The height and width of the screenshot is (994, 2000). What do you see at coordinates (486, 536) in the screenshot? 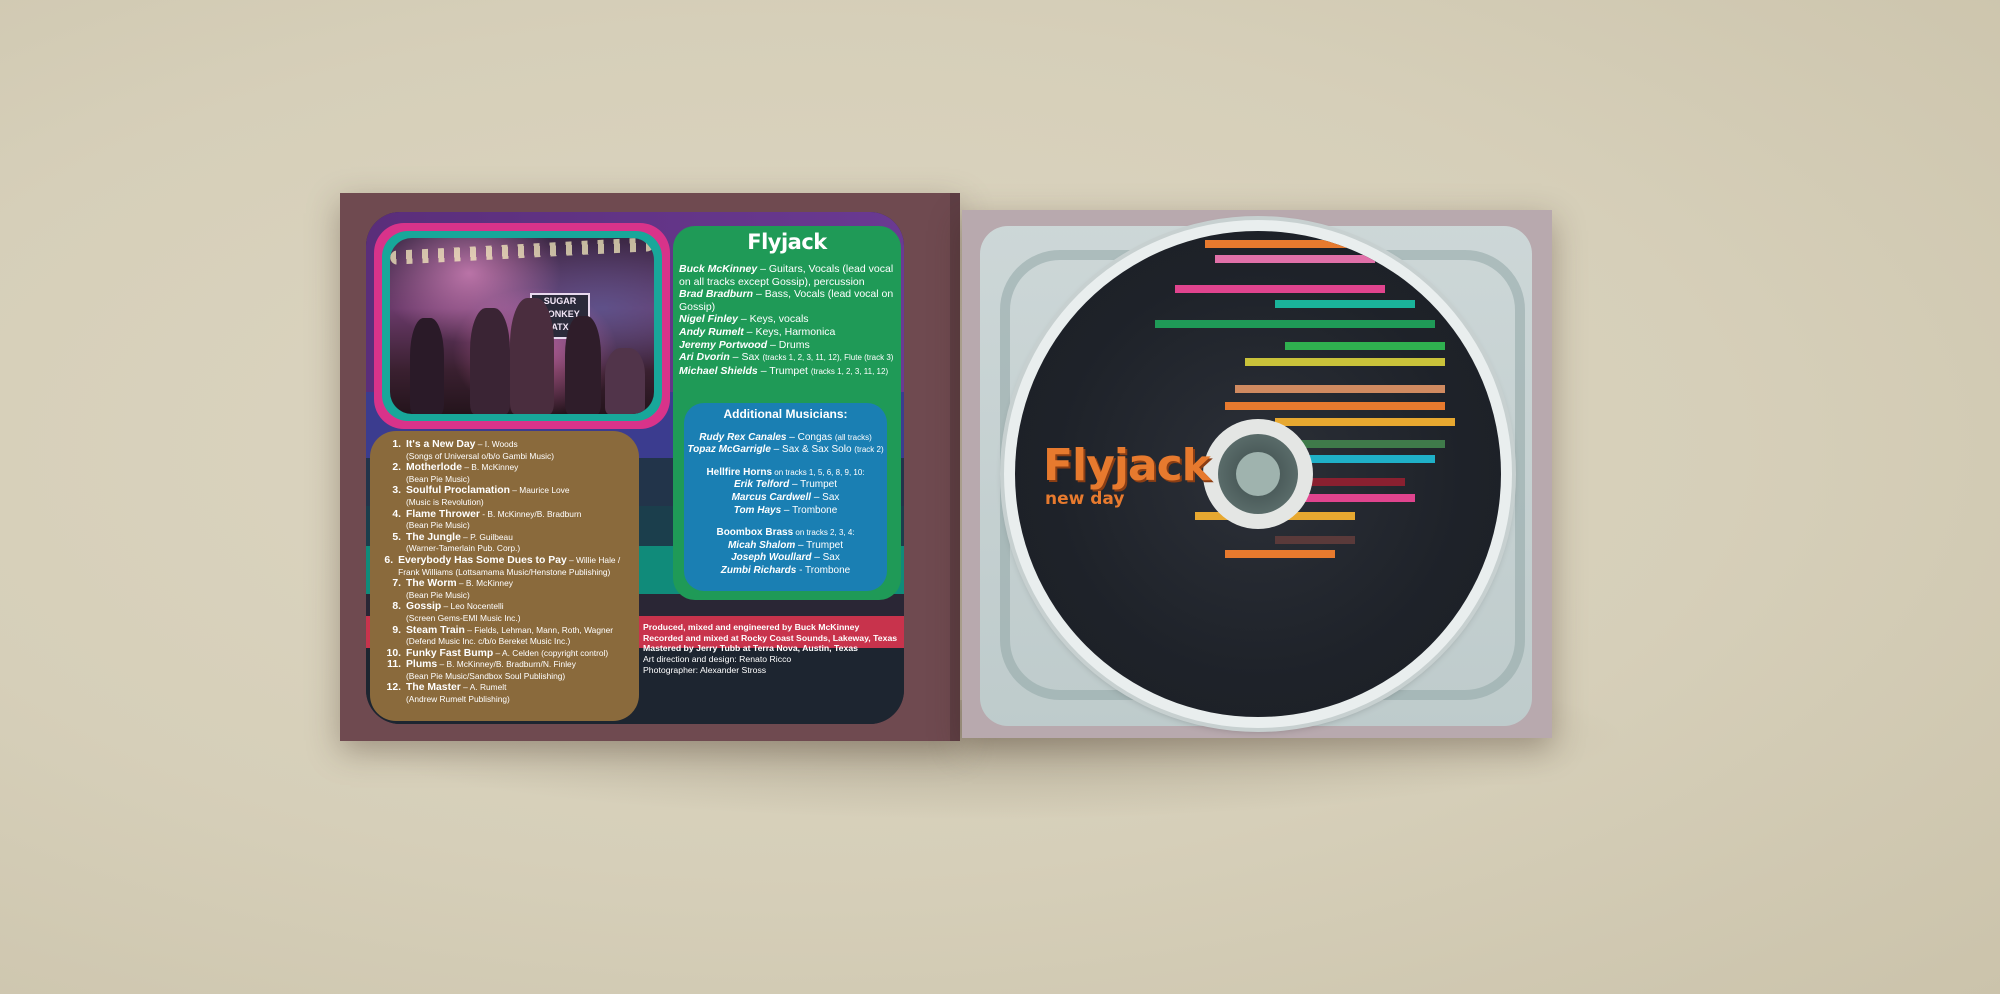
I see `track-writer: – P. Guilbeau` at bounding box center [486, 536].